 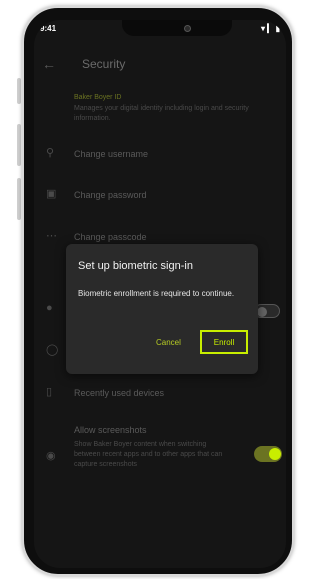 I want to click on dialog-title: Set up biometric sign-in, so click(x=135, y=266).